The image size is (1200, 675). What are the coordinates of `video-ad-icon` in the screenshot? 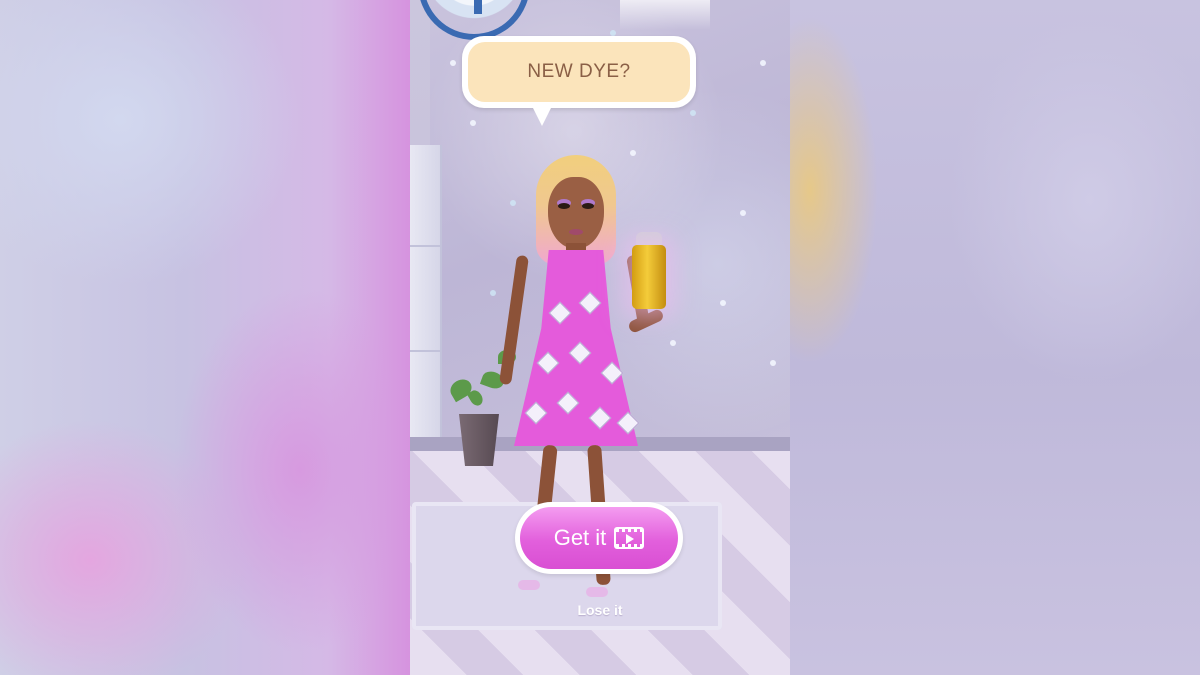 It's located at (629, 538).